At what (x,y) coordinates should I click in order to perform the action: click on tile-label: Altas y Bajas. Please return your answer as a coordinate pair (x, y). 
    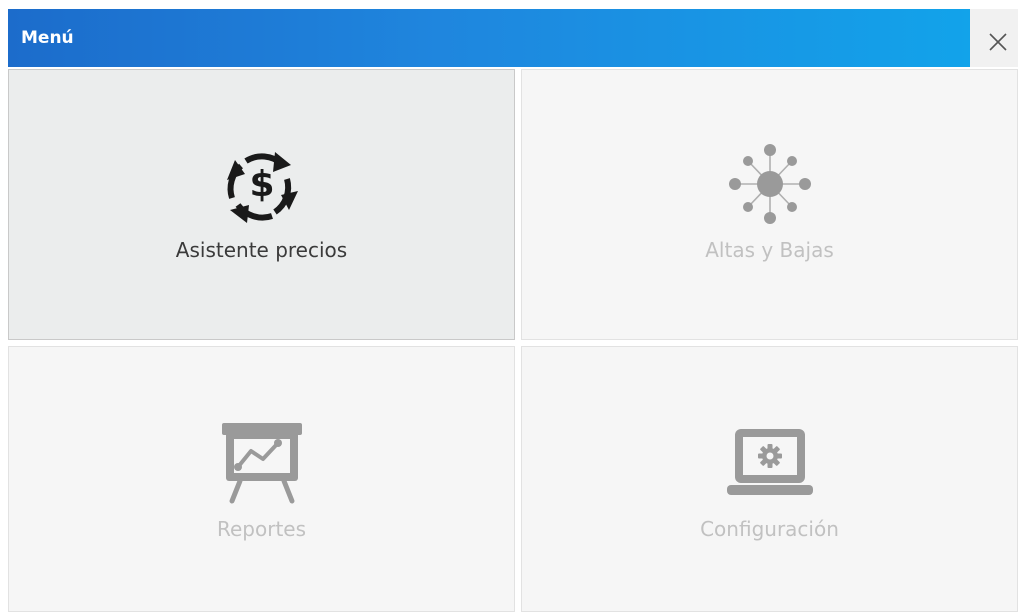
    Looking at the image, I should click on (769, 250).